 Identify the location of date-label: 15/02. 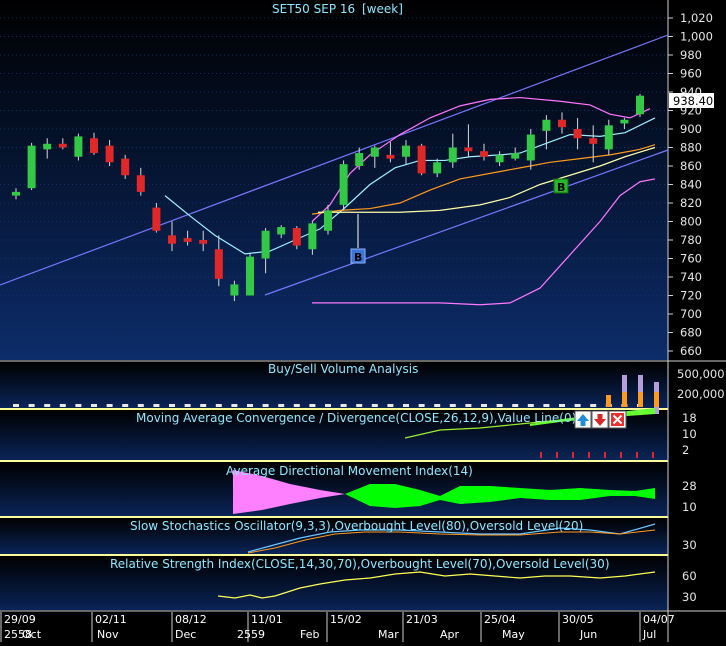
(346, 619).